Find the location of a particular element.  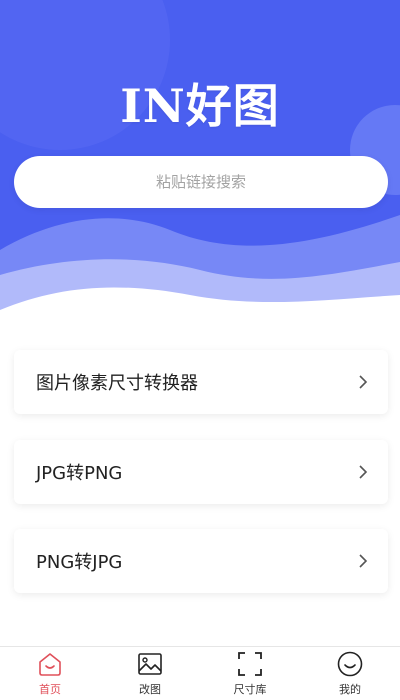

tab-edit-image: 改图 is located at coordinates (150, 673).